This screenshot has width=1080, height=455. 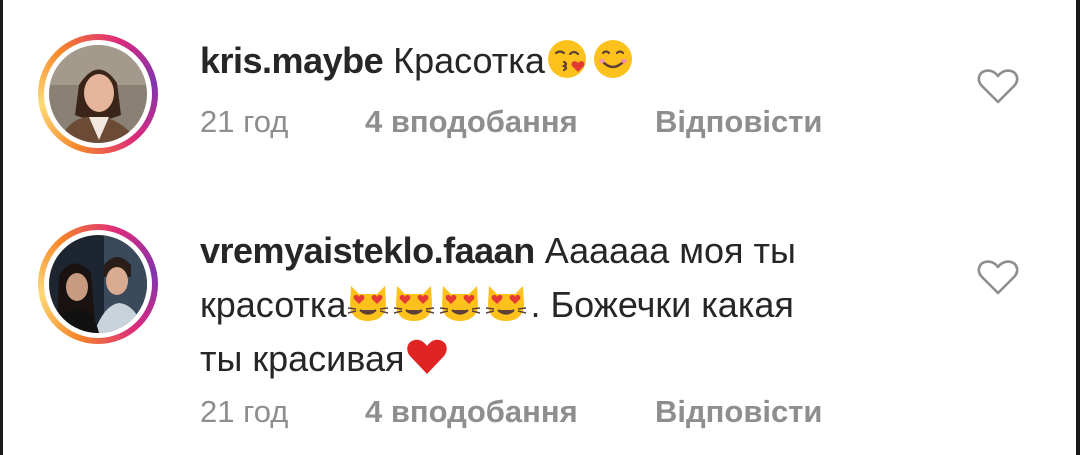 I want to click on comment-body-line-1: Аааааа моя ты, so click(x=670, y=250).